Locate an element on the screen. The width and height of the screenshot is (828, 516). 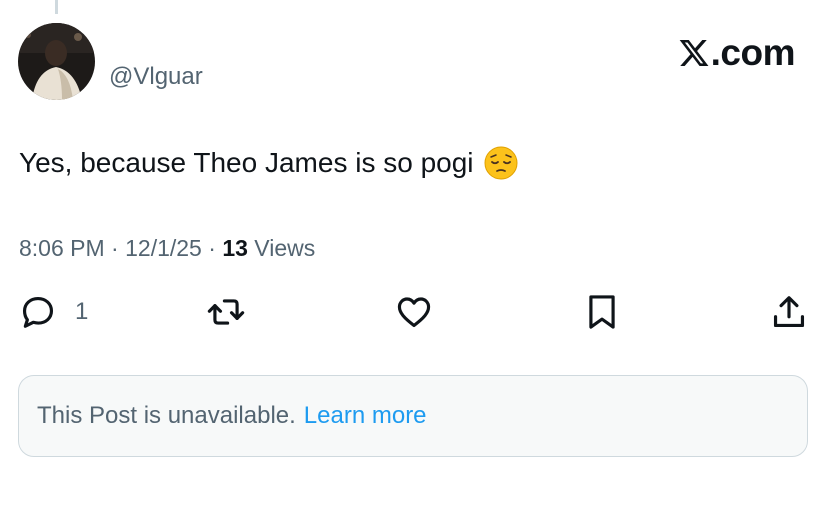
share-icon is located at coordinates (789, 312).